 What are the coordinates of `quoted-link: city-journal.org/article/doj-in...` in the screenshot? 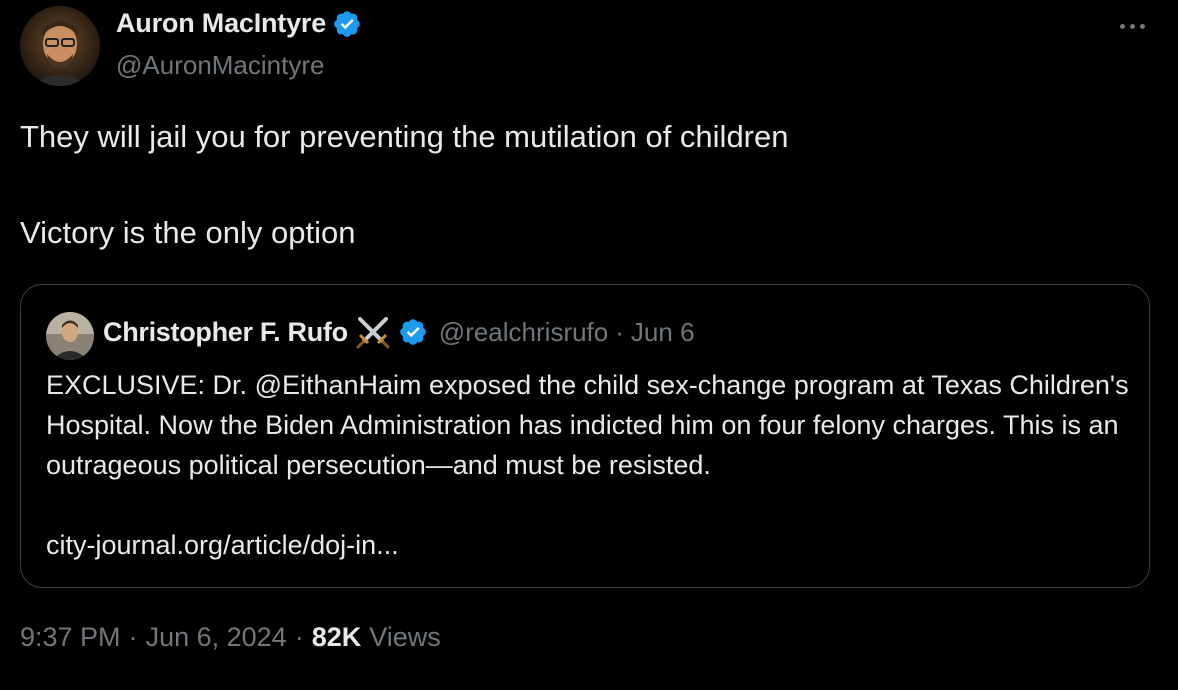 It's located at (222, 545).